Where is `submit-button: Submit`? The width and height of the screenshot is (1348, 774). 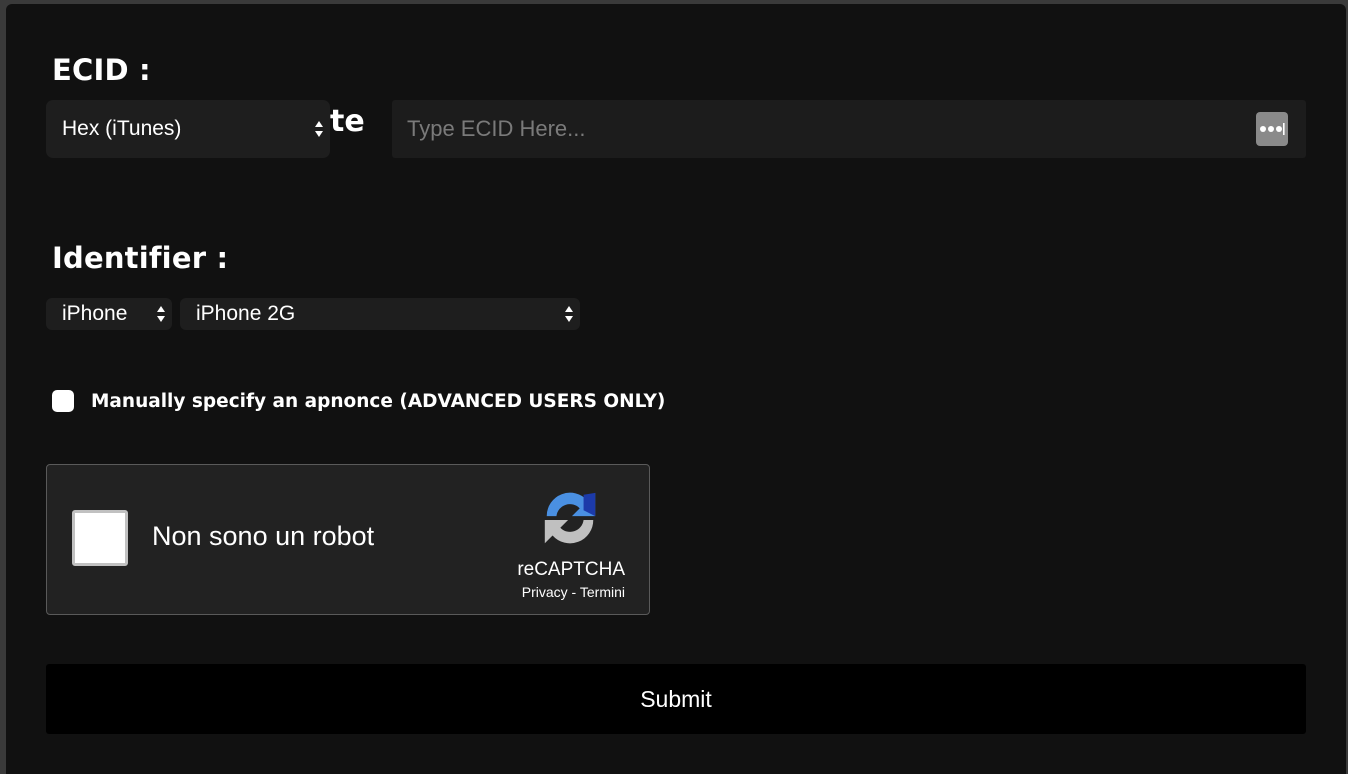
submit-button: Submit is located at coordinates (676, 699).